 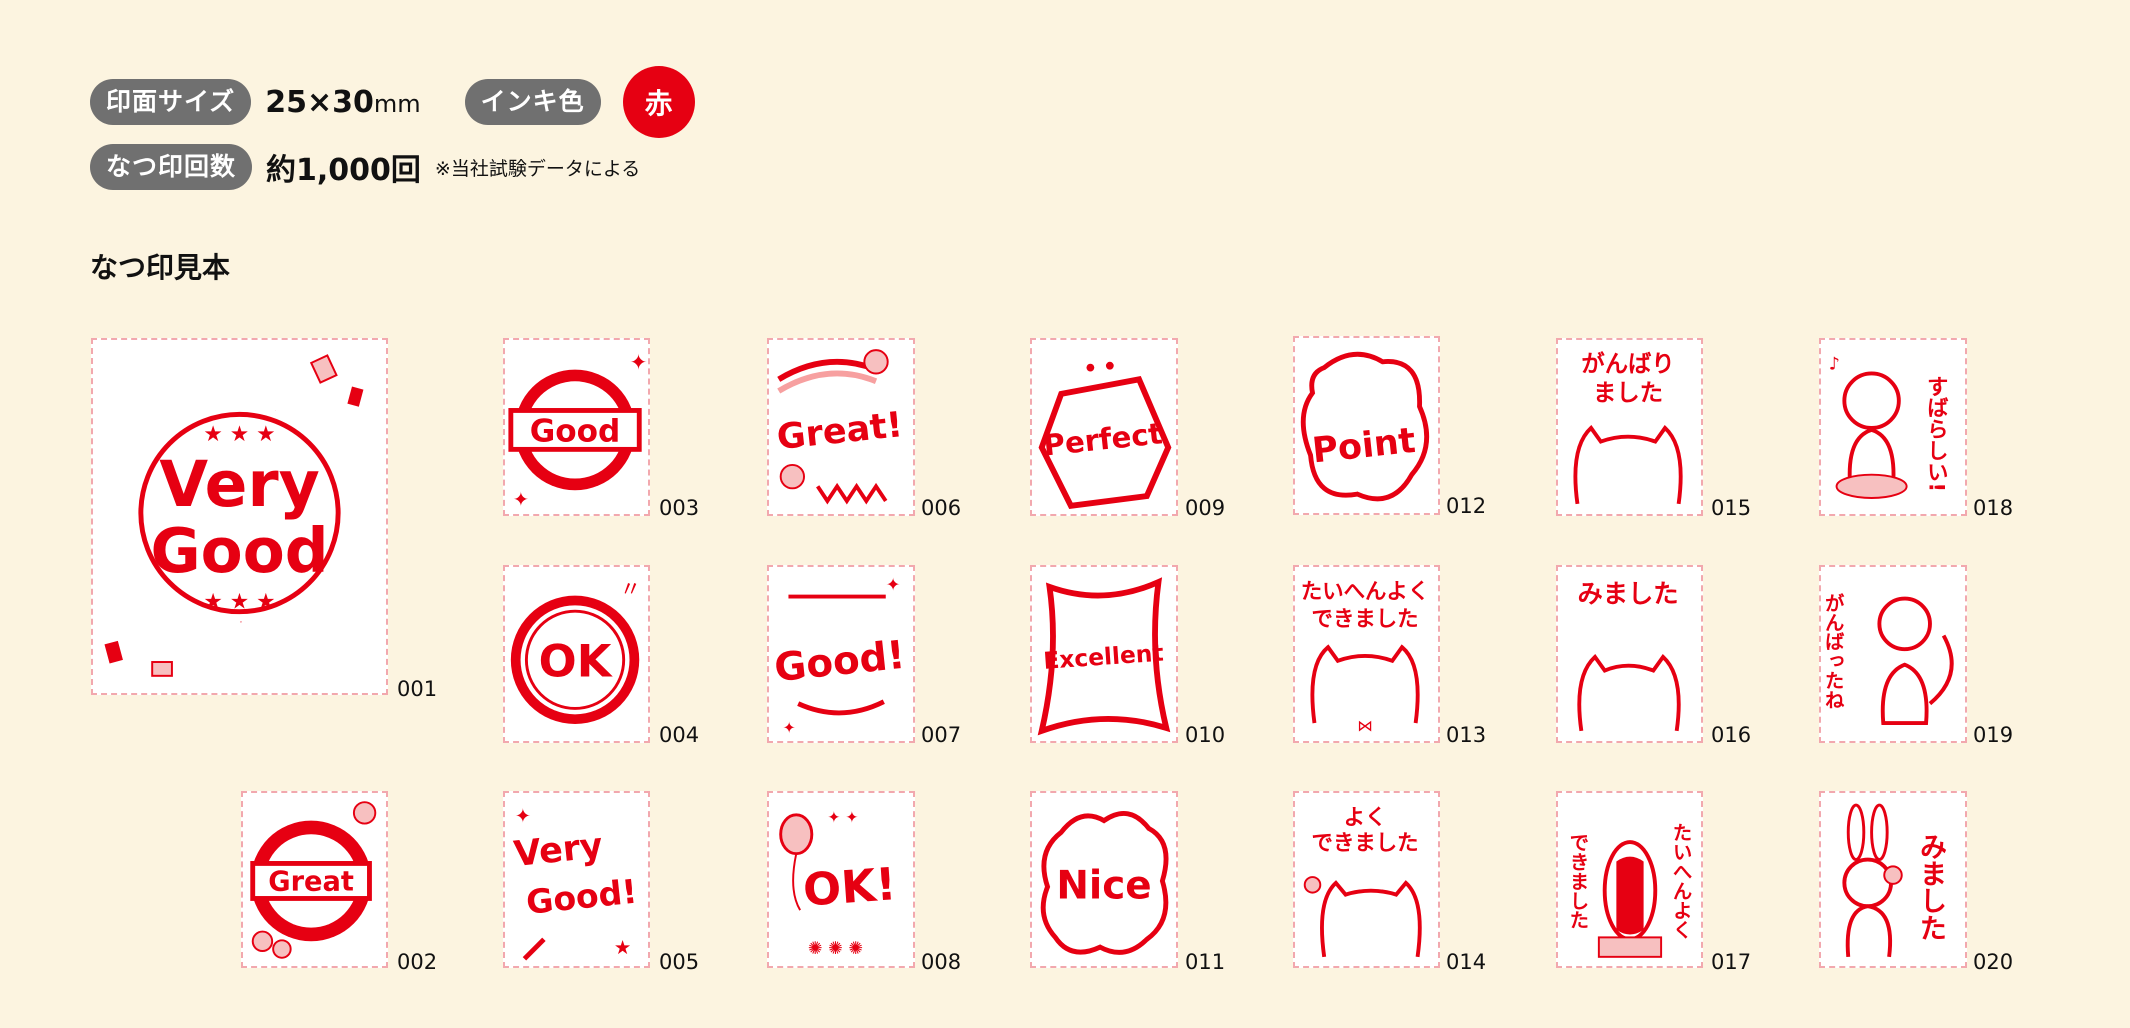 I want to click on point-stamp-art: Point, so click(x=1365, y=426).